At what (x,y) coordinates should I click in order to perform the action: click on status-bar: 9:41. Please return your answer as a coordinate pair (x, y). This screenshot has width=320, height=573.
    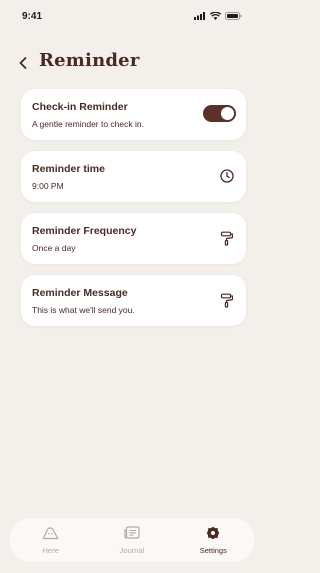
    Looking at the image, I should click on (132, 16).